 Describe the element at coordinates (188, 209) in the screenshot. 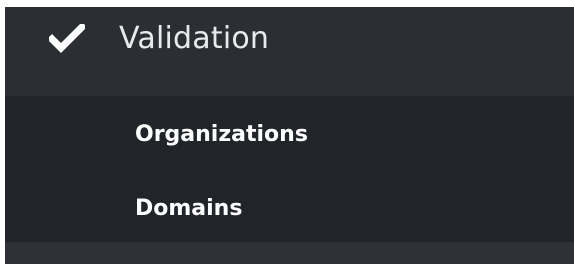

I see `submenu-item-domains: Domains` at that location.